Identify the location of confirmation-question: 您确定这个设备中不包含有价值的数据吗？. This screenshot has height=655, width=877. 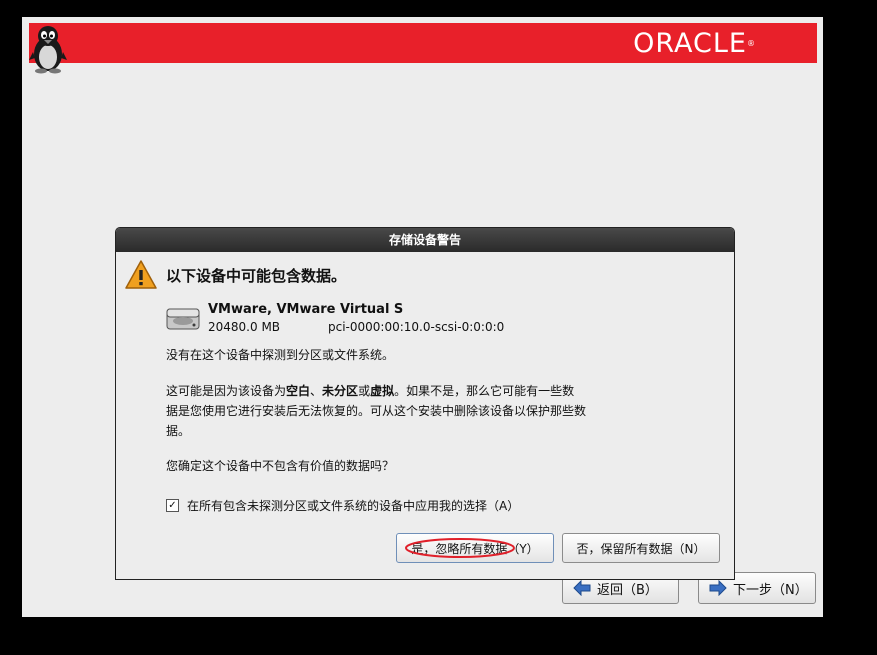
(280, 466).